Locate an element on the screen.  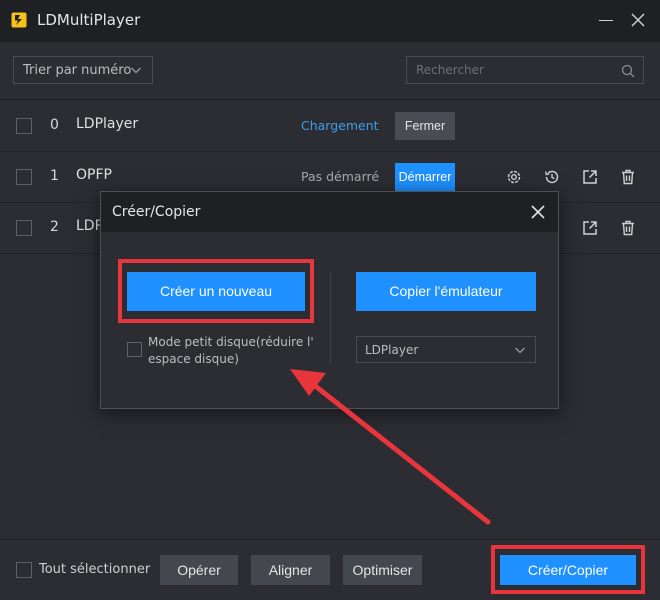
sort-dropdown: Trier par numéro is located at coordinates (83, 70).